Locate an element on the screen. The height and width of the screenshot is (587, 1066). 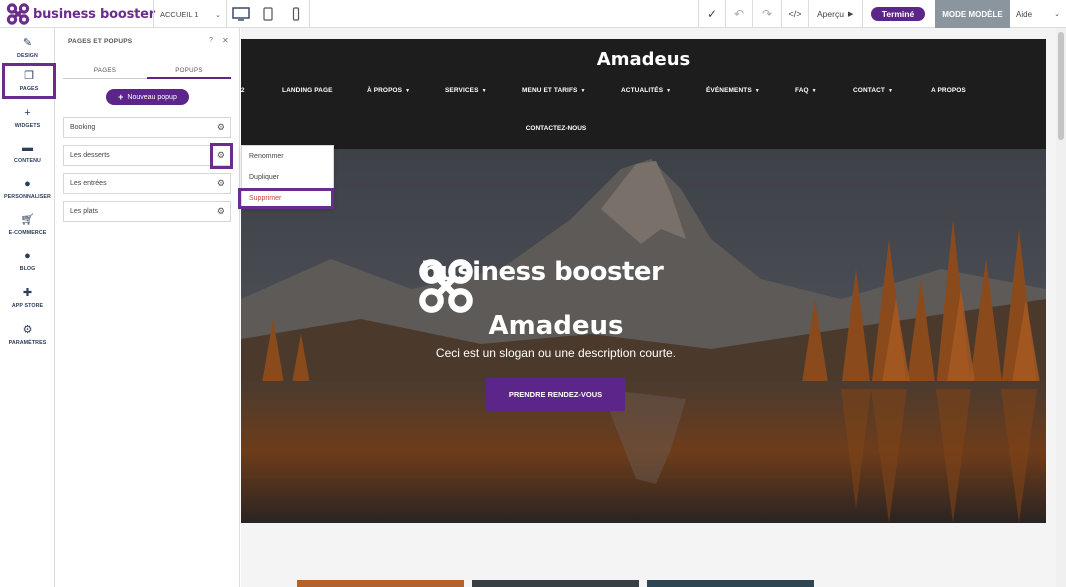
sidebar-item-customize: ● PERSONNALISER is located at coordinates (27, 189).